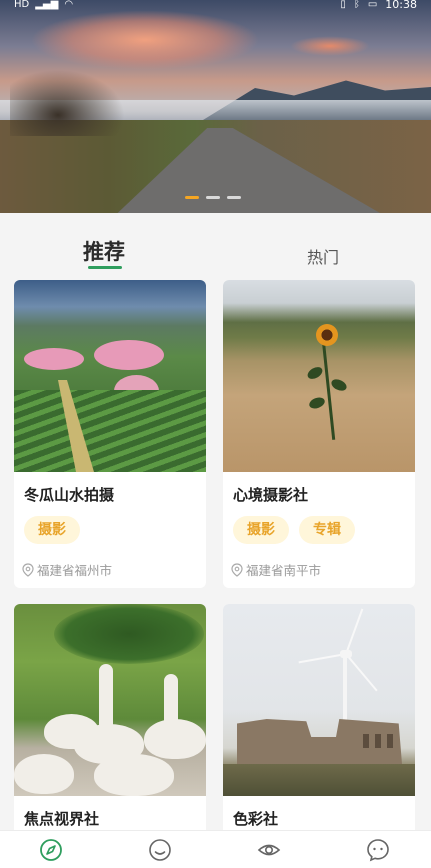 The height and width of the screenshot is (868, 431). What do you see at coordinates (70, 101) in the screenshot?
I see `banner-trees` at bounding box center [70, 101].